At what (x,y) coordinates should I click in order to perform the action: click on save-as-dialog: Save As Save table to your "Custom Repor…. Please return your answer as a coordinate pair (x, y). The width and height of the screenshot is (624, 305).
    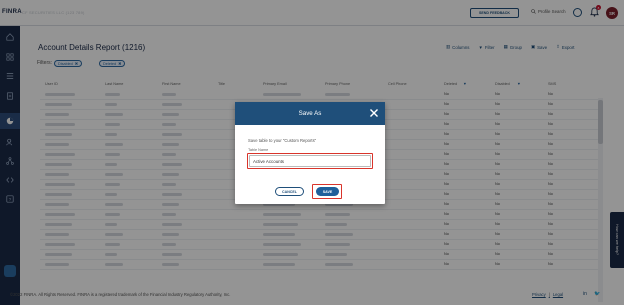
    Looking at the image, I should click on (310, 153).